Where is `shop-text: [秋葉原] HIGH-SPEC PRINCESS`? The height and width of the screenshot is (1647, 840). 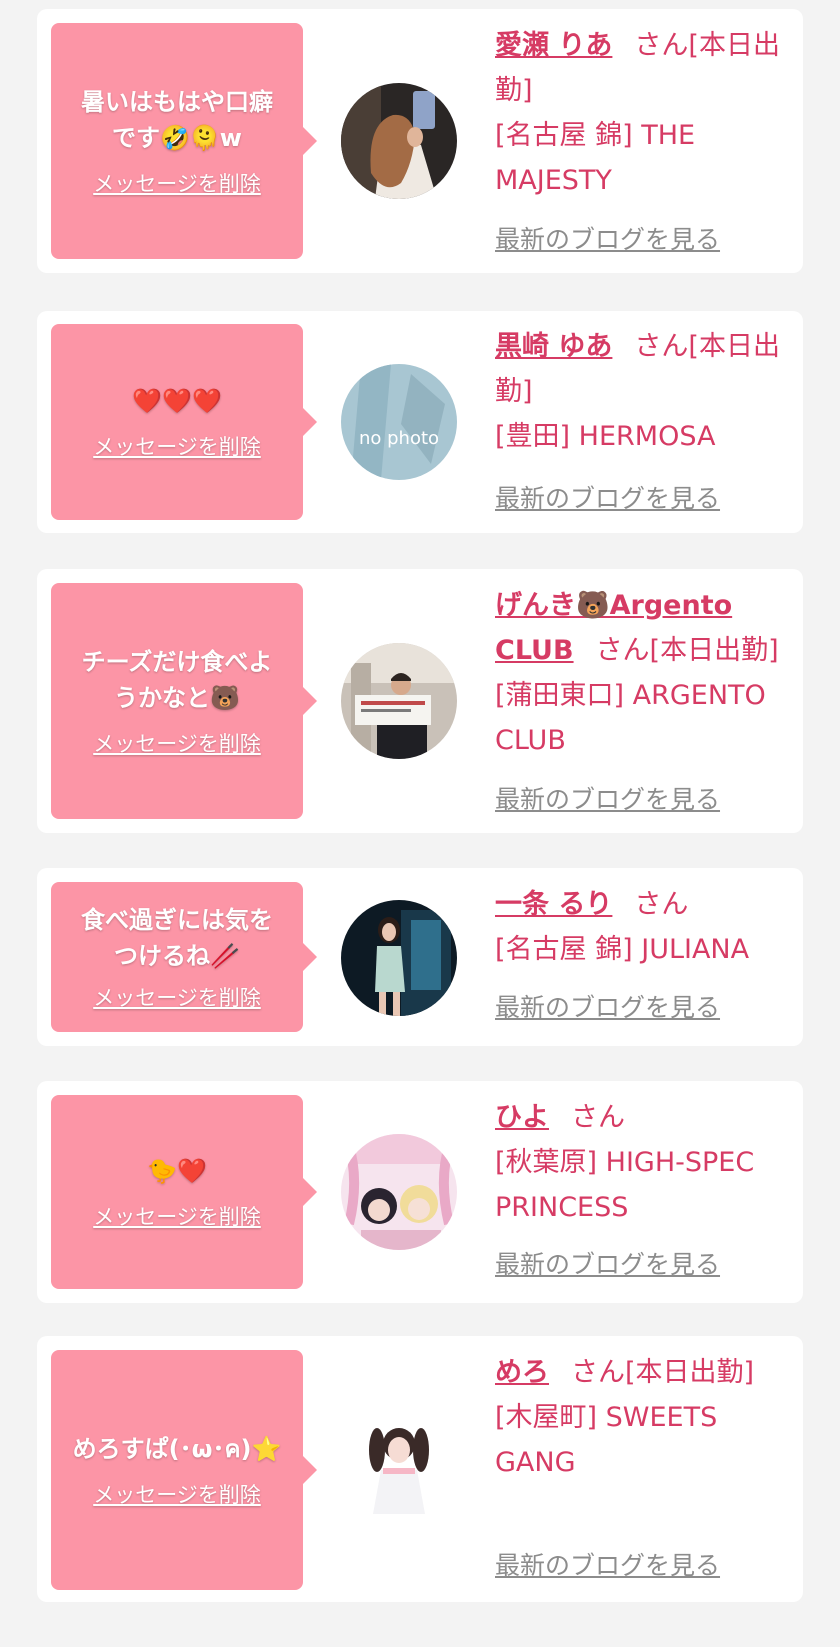
shop-text: [秋葉原] HIGH-SPEC PRINCESS is located at coordinates (625, 1185).